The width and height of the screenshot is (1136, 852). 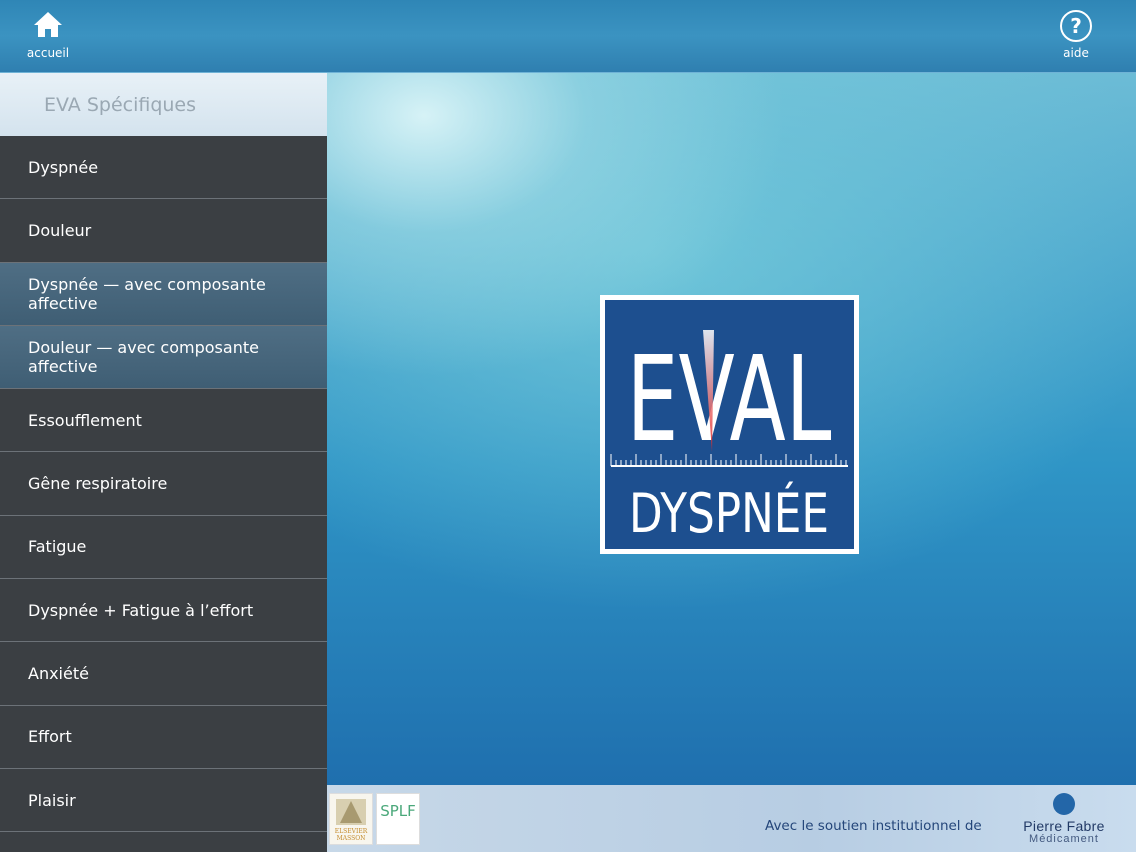 What do you see at coordinates (163, 611) in the screenshot?
I see `sidebar-item-dyspnee-fatigue-effort: Dyspnée + Fatigue à l’effort` at bounding box center [163, 611].